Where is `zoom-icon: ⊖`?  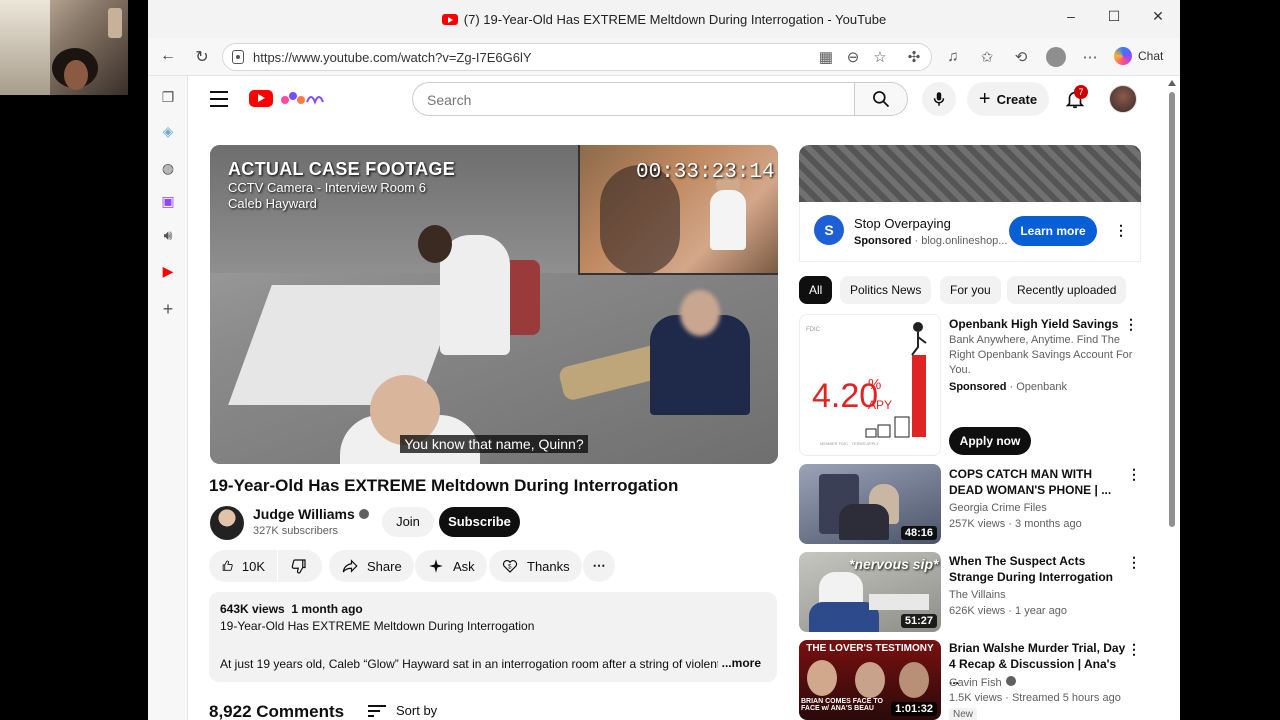 zoom-icon: ⊖ is located at coordinates (853, 57).